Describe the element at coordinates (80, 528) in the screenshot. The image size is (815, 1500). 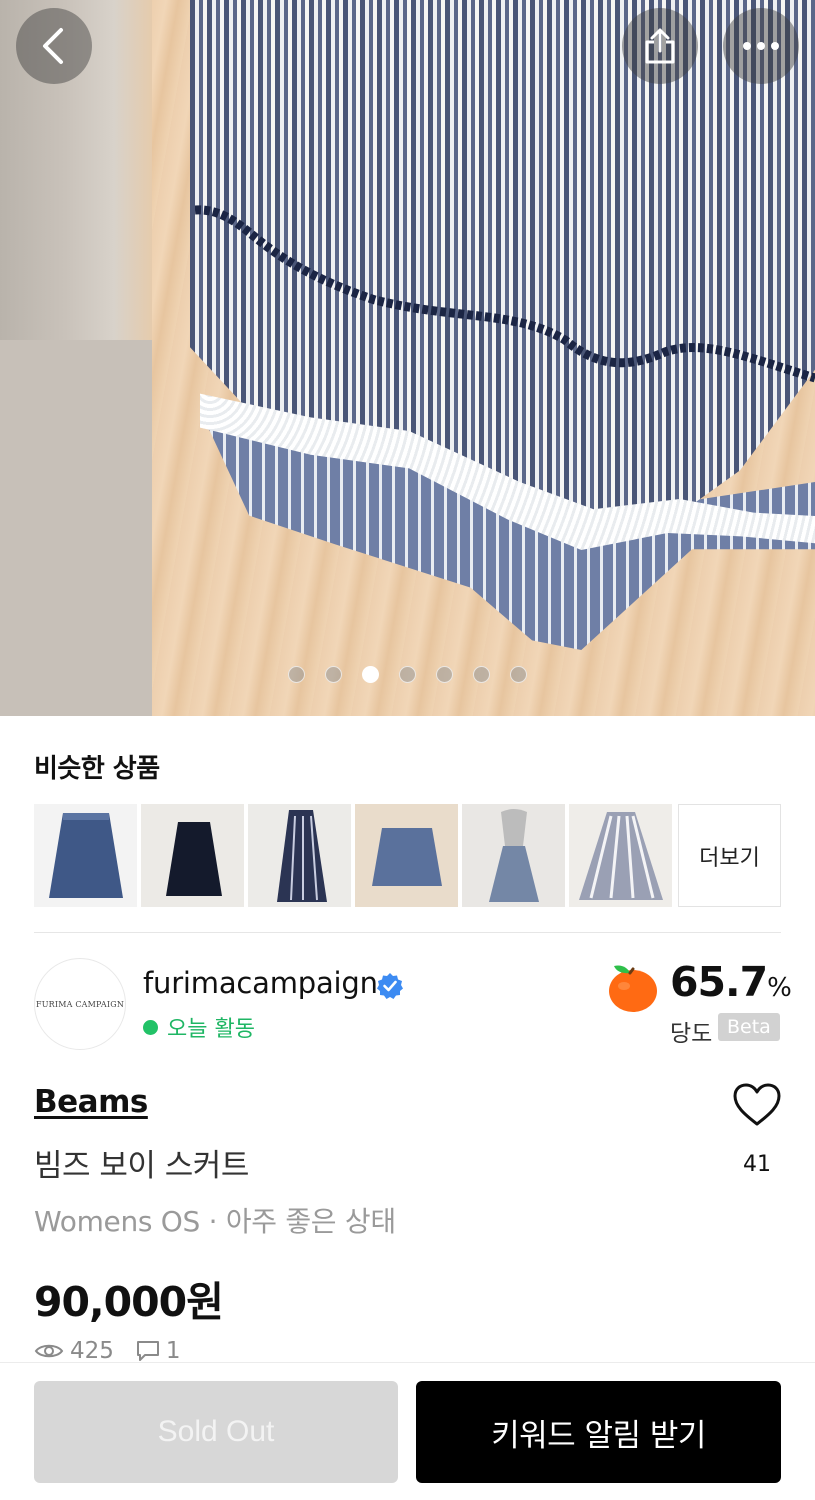
I see `photo-floor` at that location.